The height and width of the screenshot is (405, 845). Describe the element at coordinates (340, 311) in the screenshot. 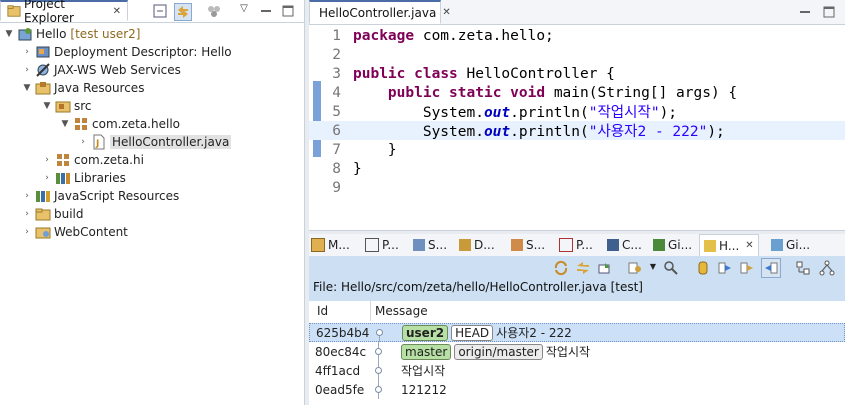

I see `column-header-id: Id` at that location.